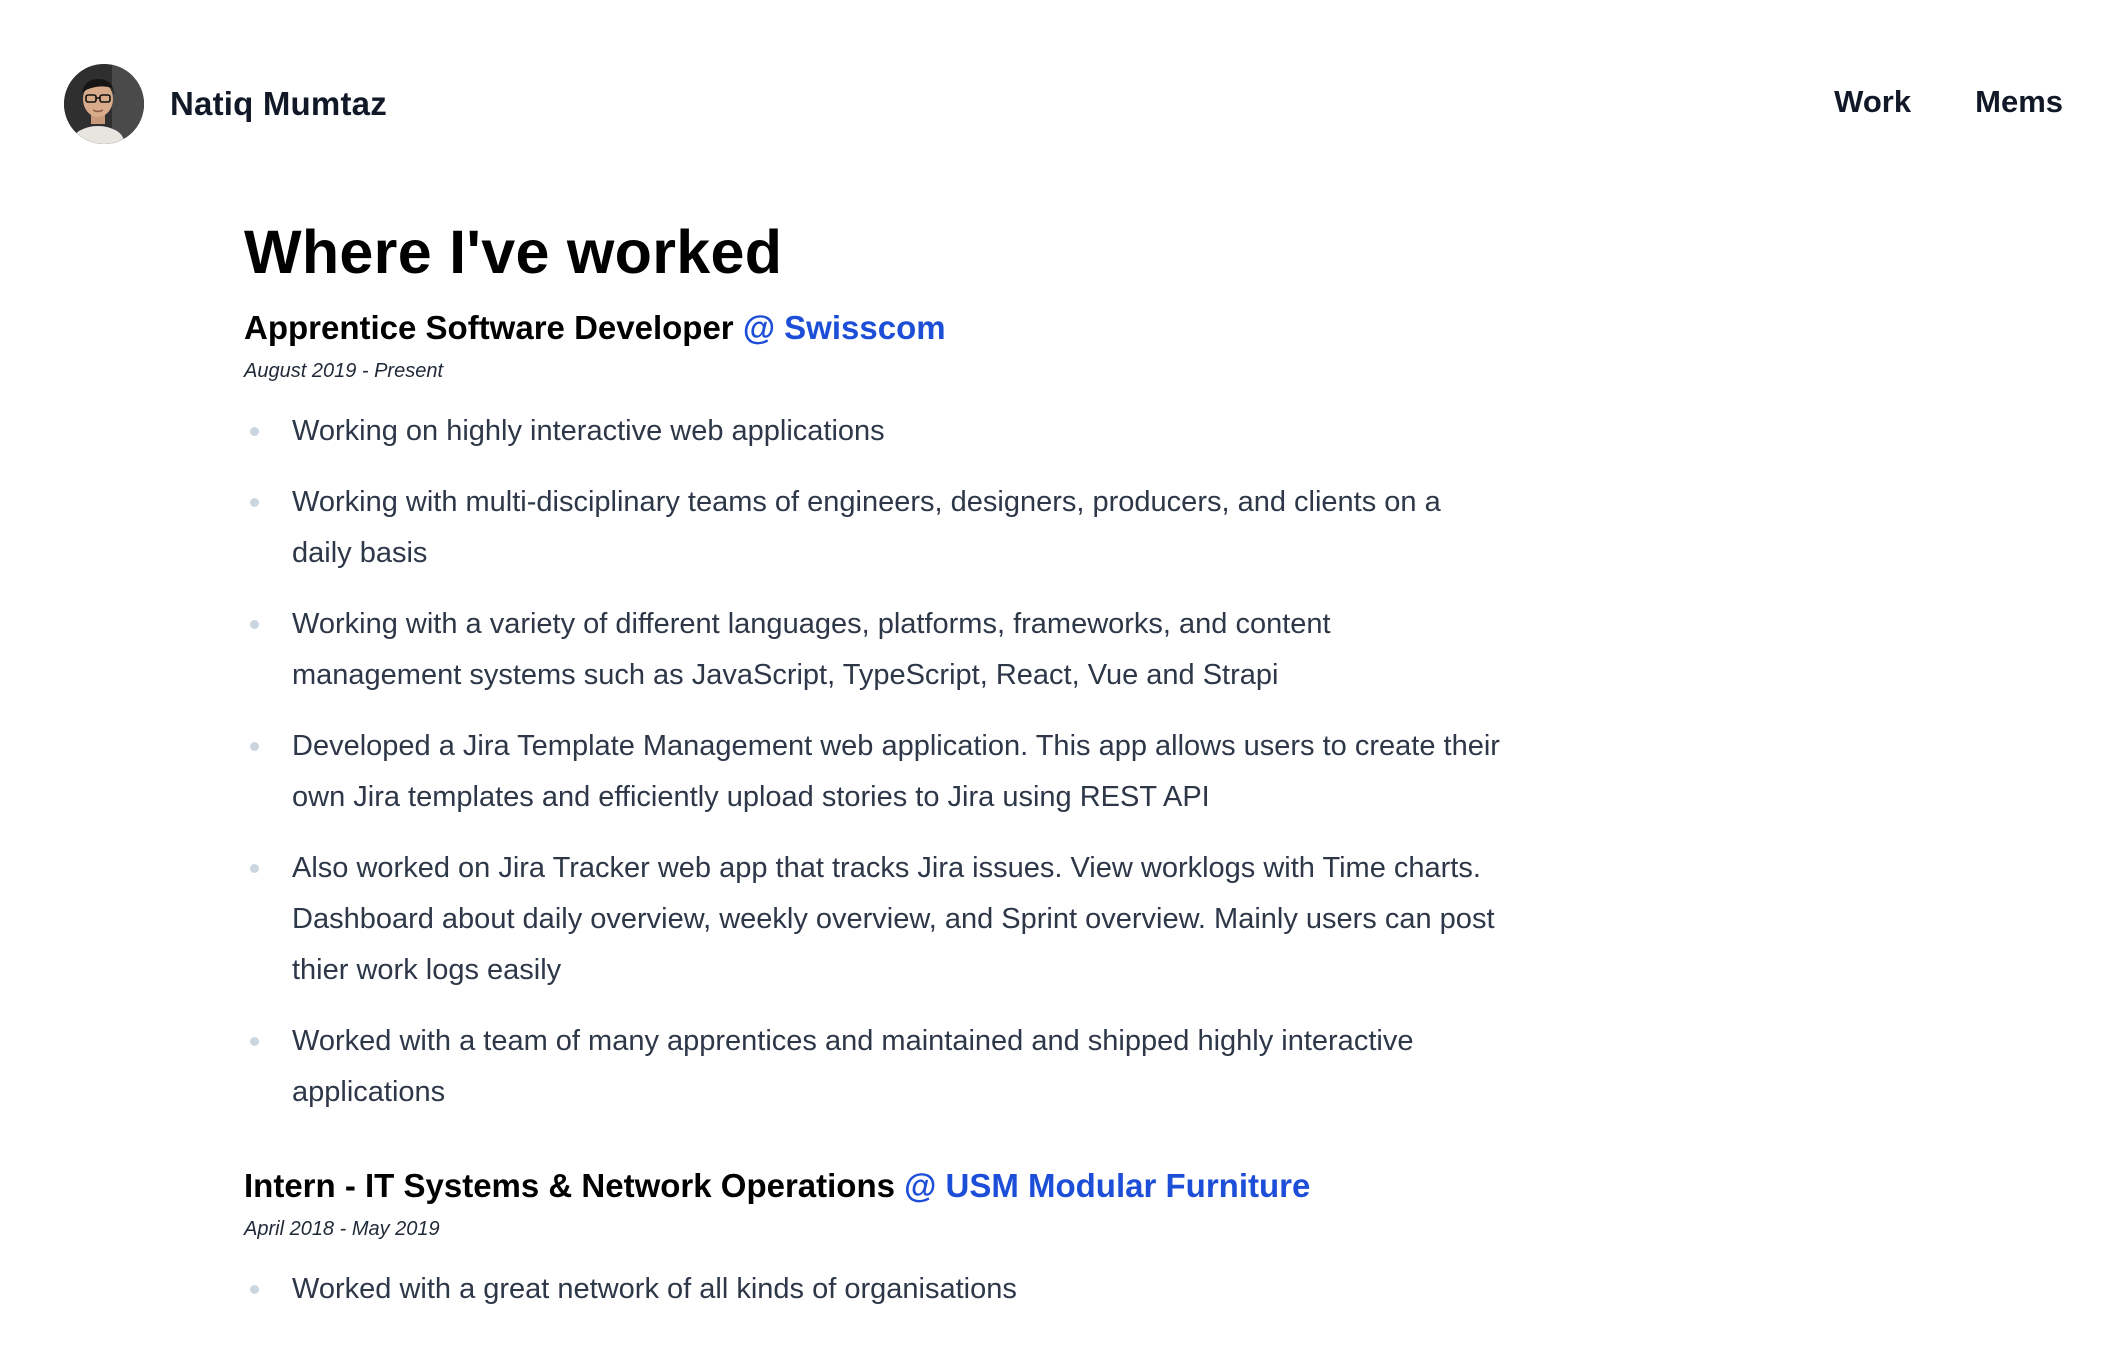 The image size is (2127, 1348). I want to click on nav-work-link: Work, so click(1872, 102).